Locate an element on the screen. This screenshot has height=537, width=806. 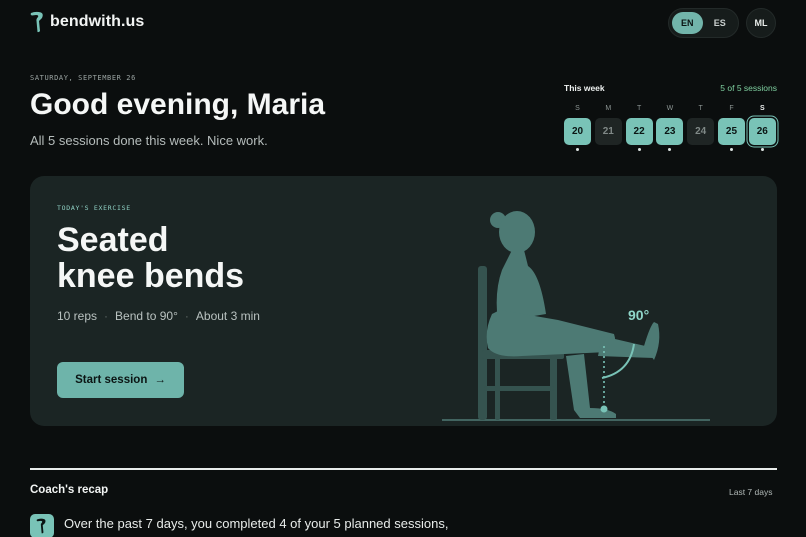
week-day: S 20 is located at coordinates (577, 128).